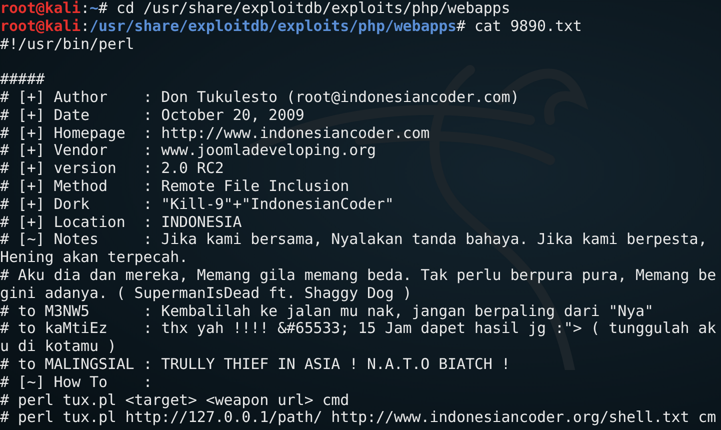 Image resolution: width=721 pixels, height=430 pixels. Describe the element at coordinates (175, 185) in the screenshot. I see `output-line: # [+] Method : Remote File Inclusion` at that location.